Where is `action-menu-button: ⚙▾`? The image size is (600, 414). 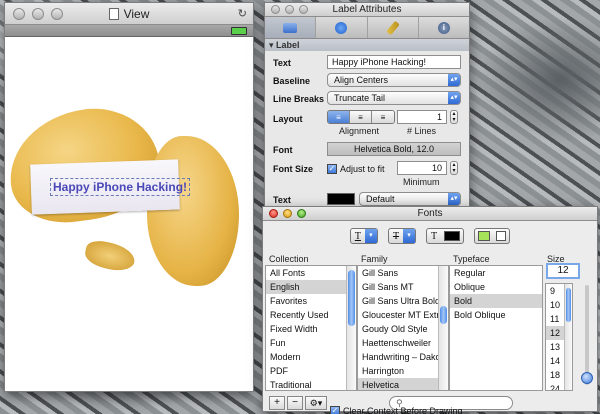
action-menu-button: ⚙▾ is located at coordinates (316, 403).